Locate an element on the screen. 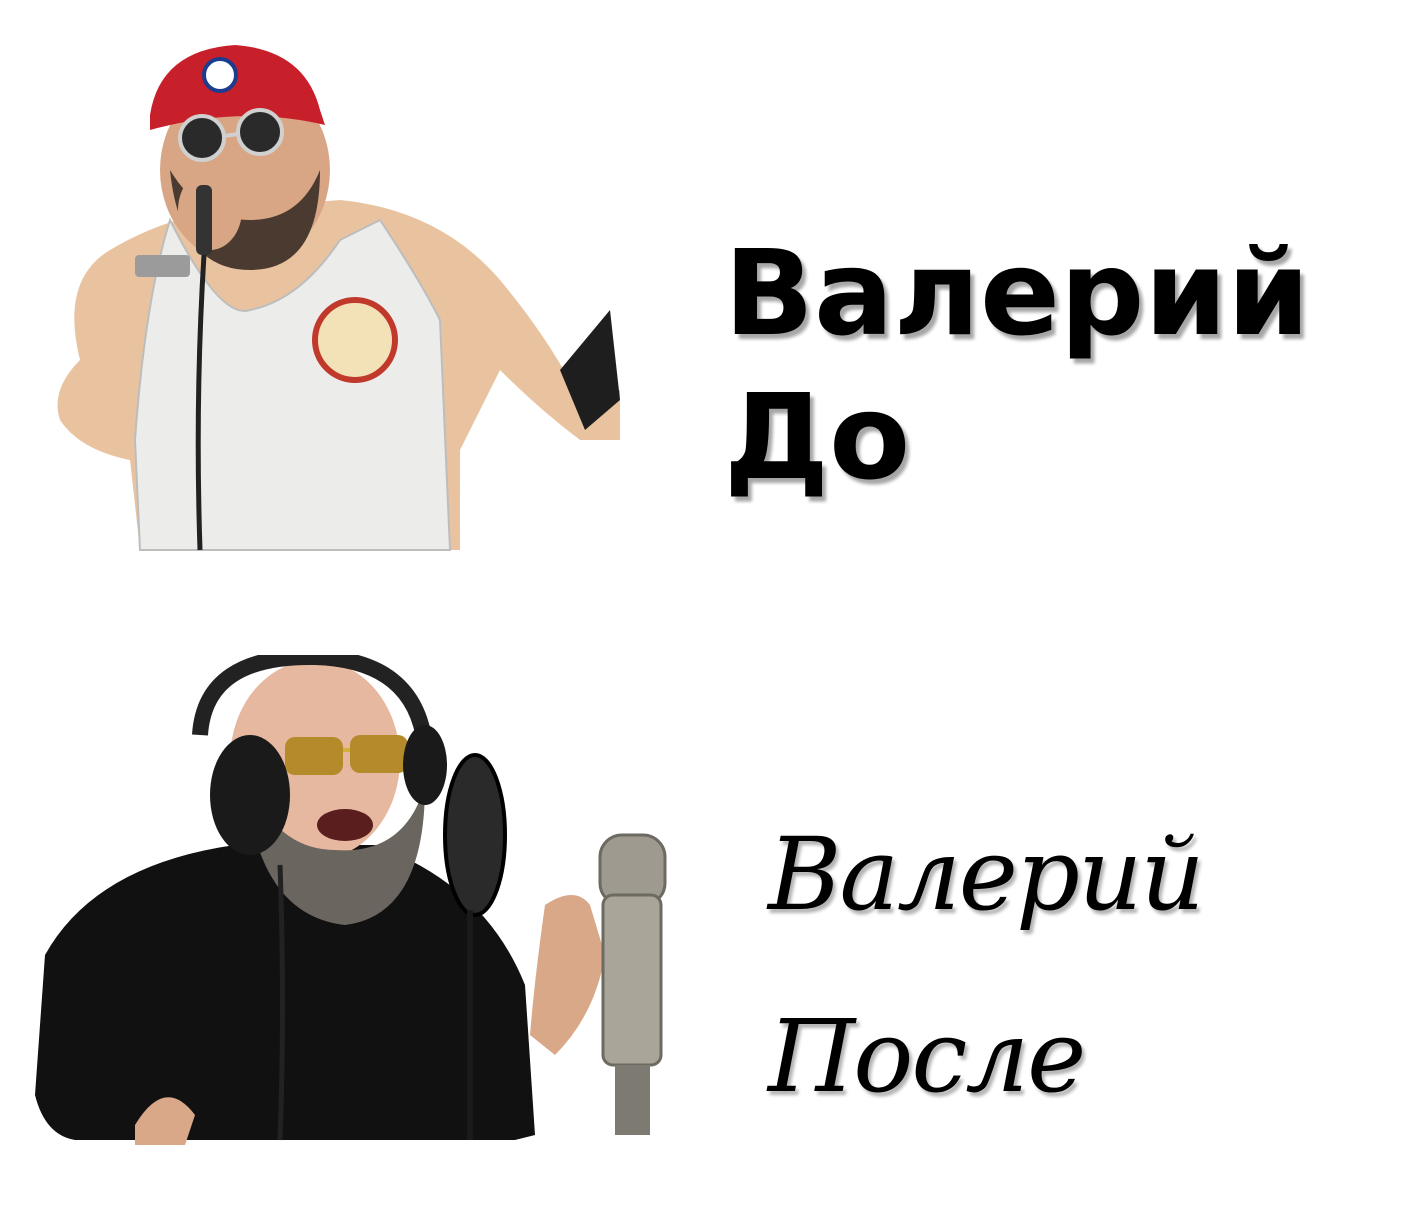 Image resolution: width=1419 pixels, height=1217 pixels. after-caption-line2: После is located at coordinates (927, 1056).